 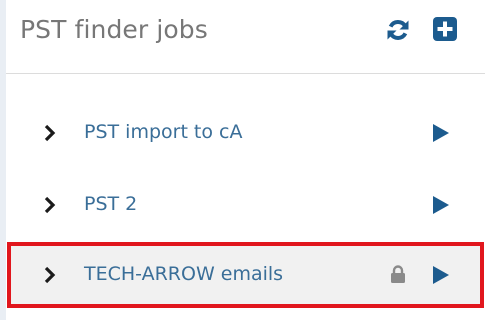 I want to click on add-job-icon, so click(x=445, y=29).